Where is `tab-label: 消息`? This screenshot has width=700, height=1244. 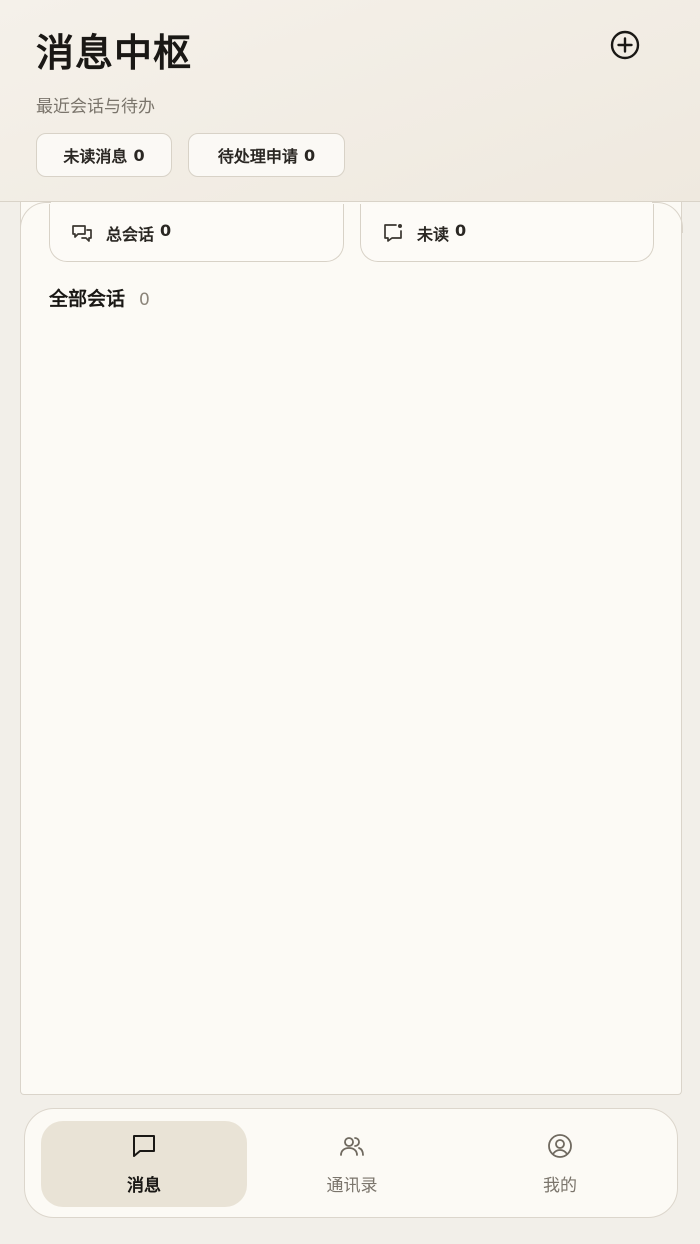 tab-label: 消息 is located at coordinates (144, 1185).